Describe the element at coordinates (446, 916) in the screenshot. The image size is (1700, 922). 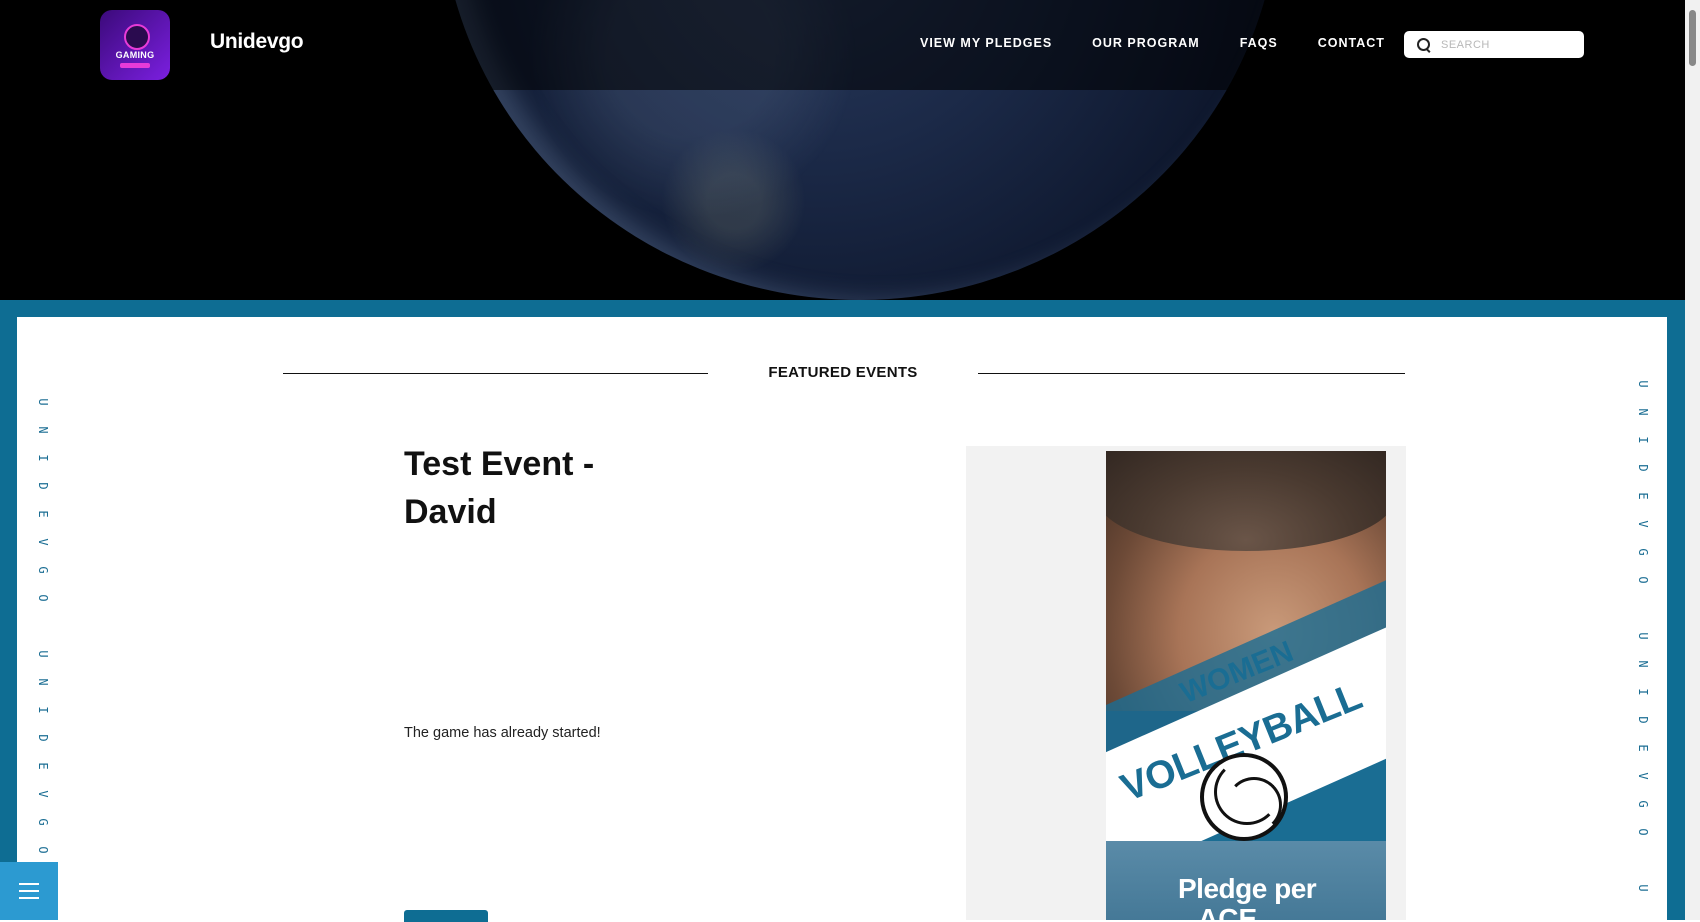
I see `event-action-button` at that location.